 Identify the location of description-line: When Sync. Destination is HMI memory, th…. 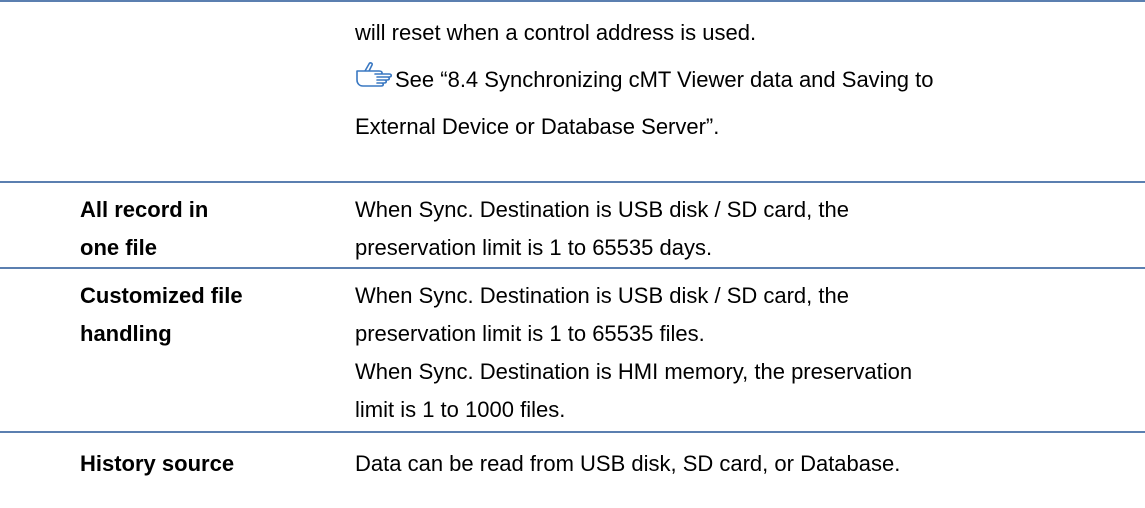
(634, 371).